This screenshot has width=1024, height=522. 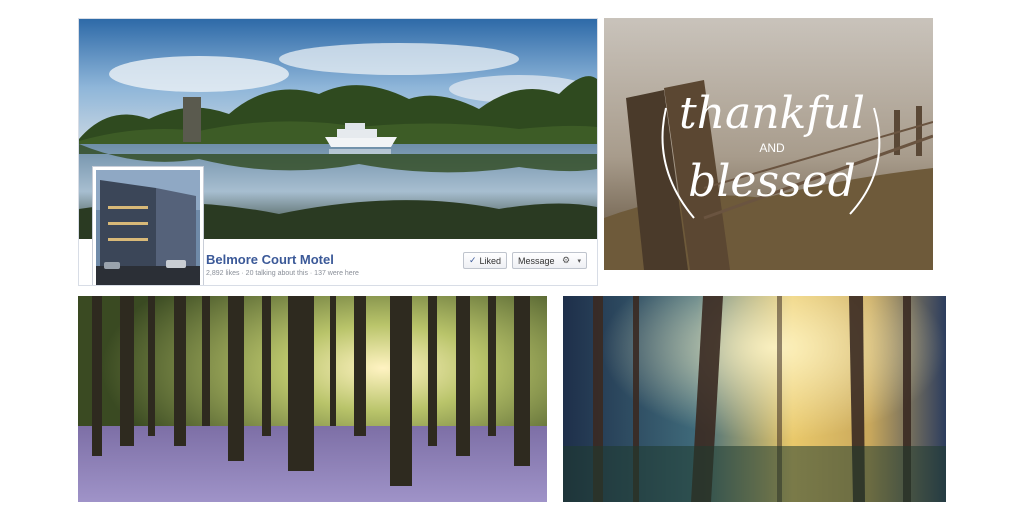 I want to click on quote-line-1: thankful, so click(x=772, y=113).